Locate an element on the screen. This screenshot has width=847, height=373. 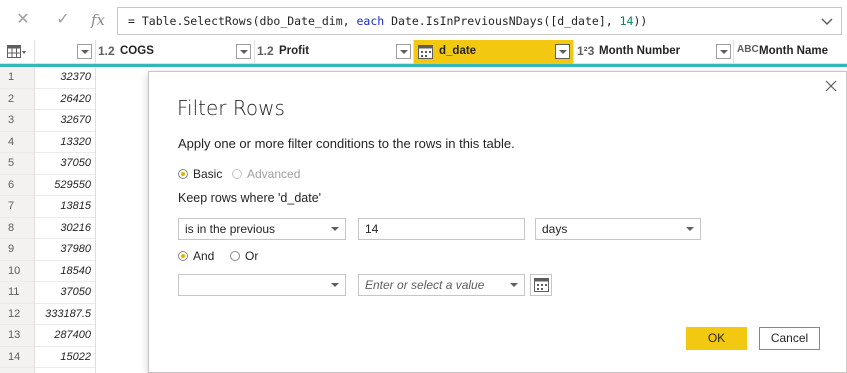
table-cell: 333187.5 is located at coordinates (65, 314).